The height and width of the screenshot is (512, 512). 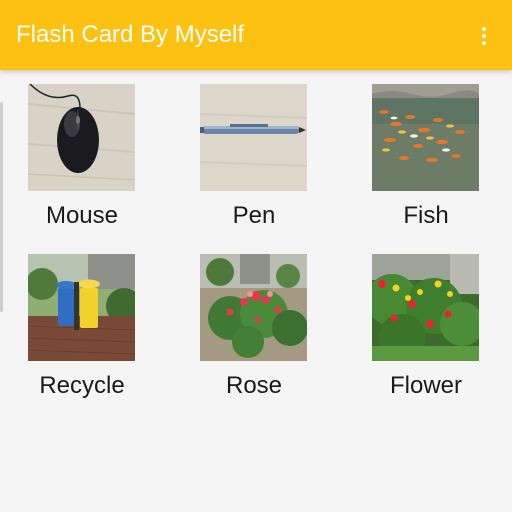 I want to click on rose-image, so click(x=253, y=307).